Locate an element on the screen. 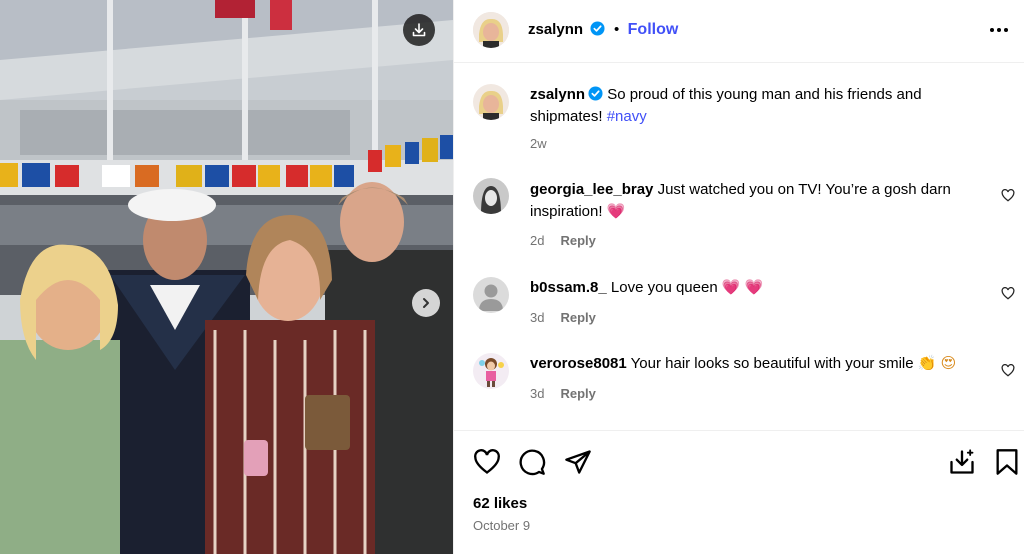 This screenshot has height=555, width=1024. more-options-button is located at coordinates (999, 32).